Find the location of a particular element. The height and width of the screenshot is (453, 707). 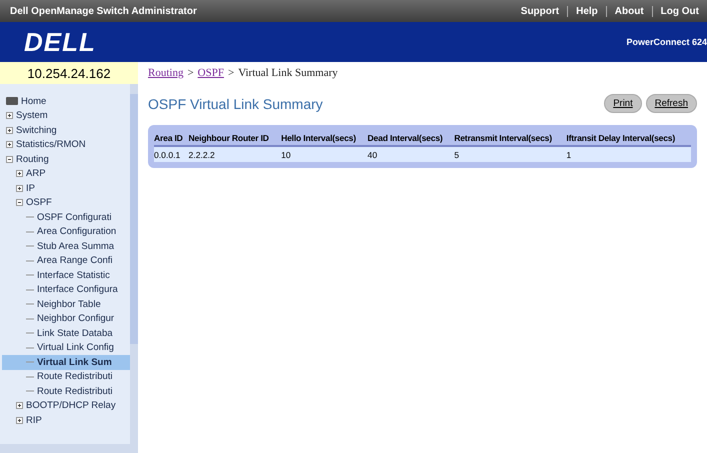

table-cell: 2.2.2.2 is located at coordinates (235, 154).